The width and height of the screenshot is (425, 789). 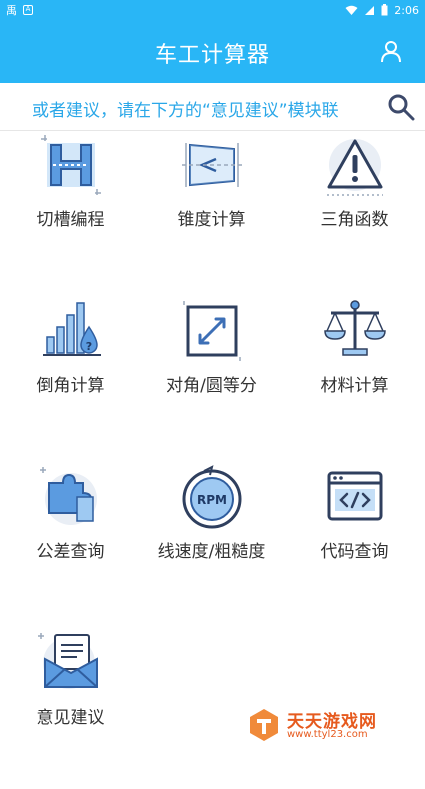 What do you see at coordinates (369, 10) in the screenshot?
I see `signal-icon` at bounding box center [369, 10].